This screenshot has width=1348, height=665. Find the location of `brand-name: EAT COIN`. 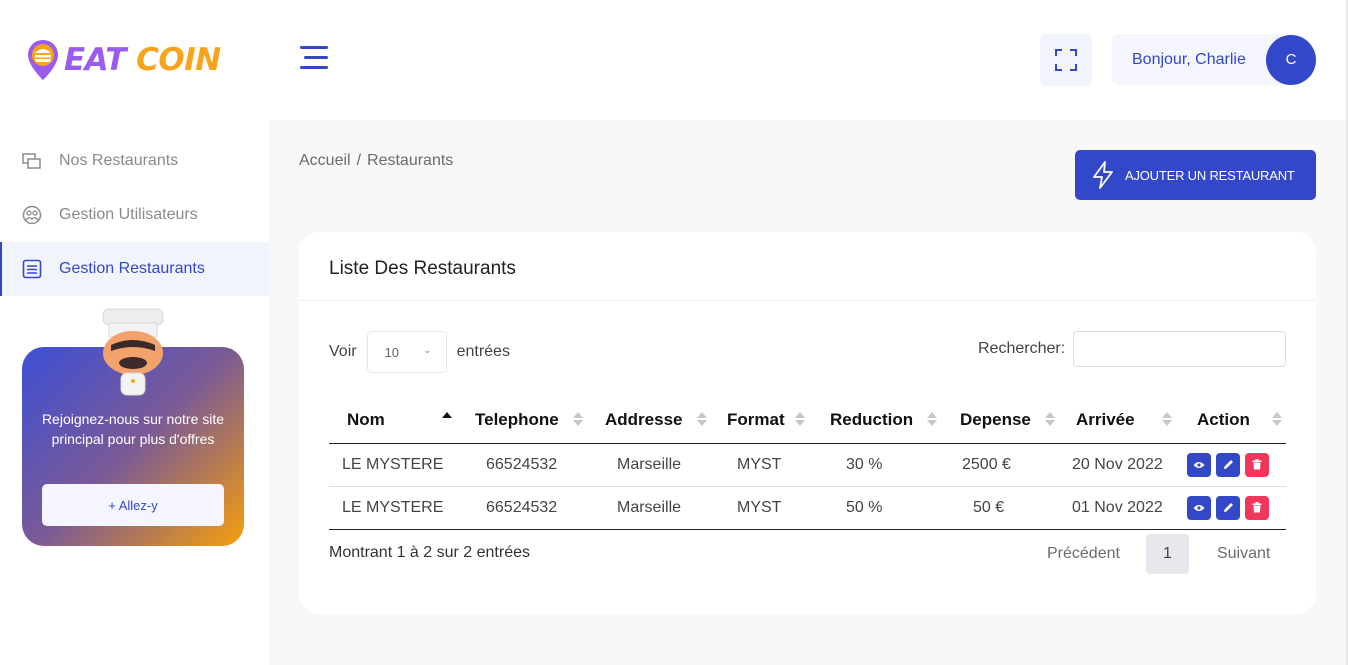

brand-name: EAT COIN is located at coordinates (142, 60).